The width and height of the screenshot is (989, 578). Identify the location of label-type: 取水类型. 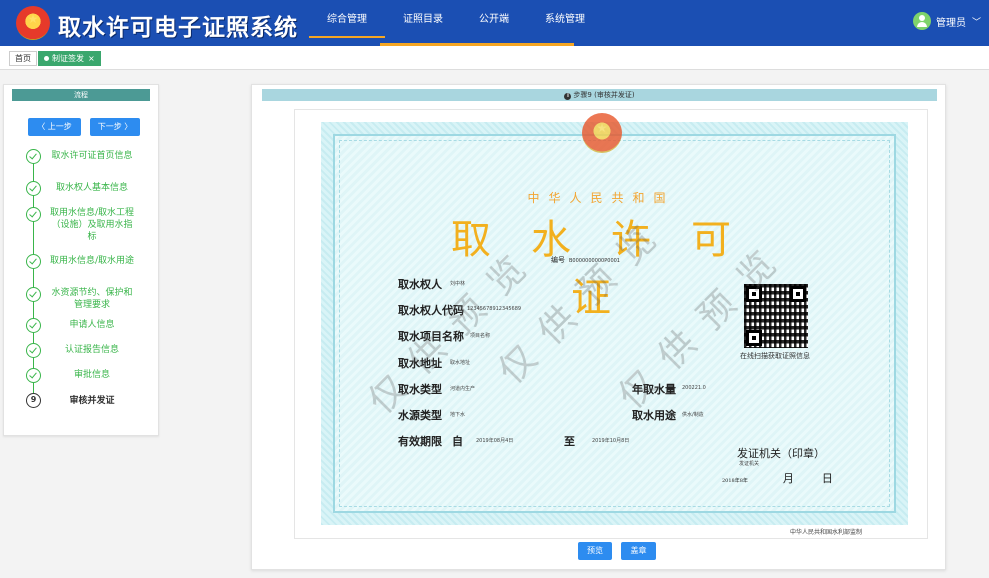
(420, 389).